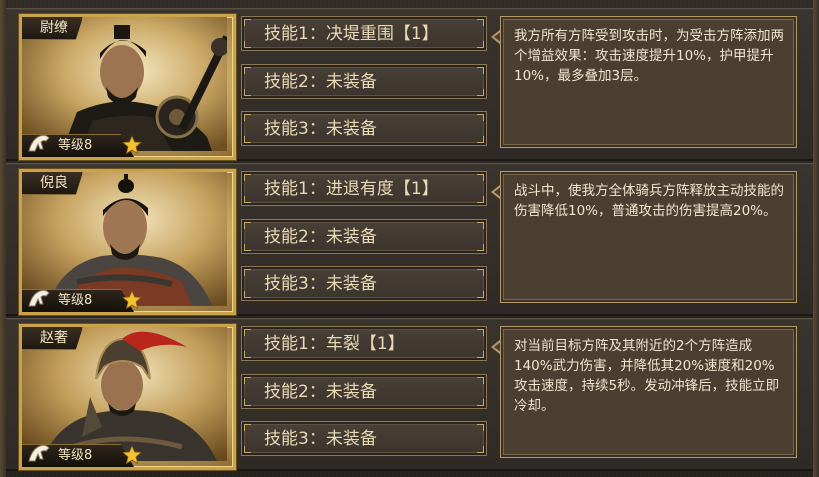  I want to click on general-name: 倪良, so click(52, 183).